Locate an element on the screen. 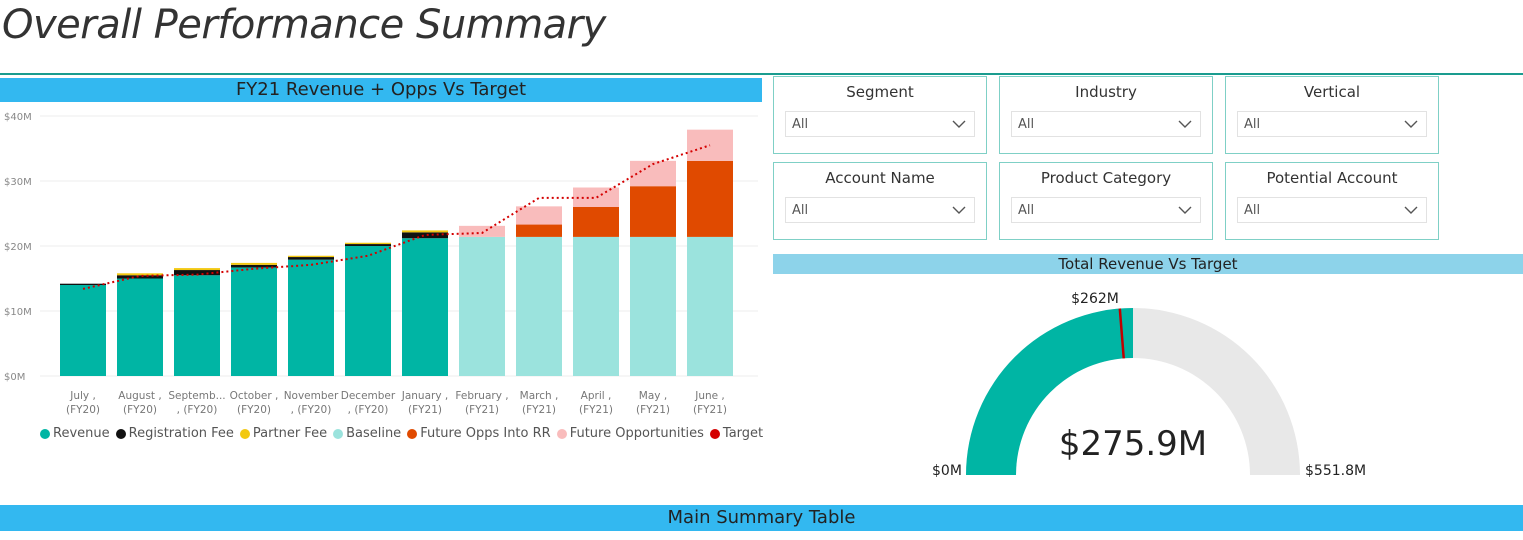 Image resolution: width=1523 pixels, height=540 pixels. legend-item-future-opps-into-rr: Future Opps Into RR is located at coordinates (479, 433).